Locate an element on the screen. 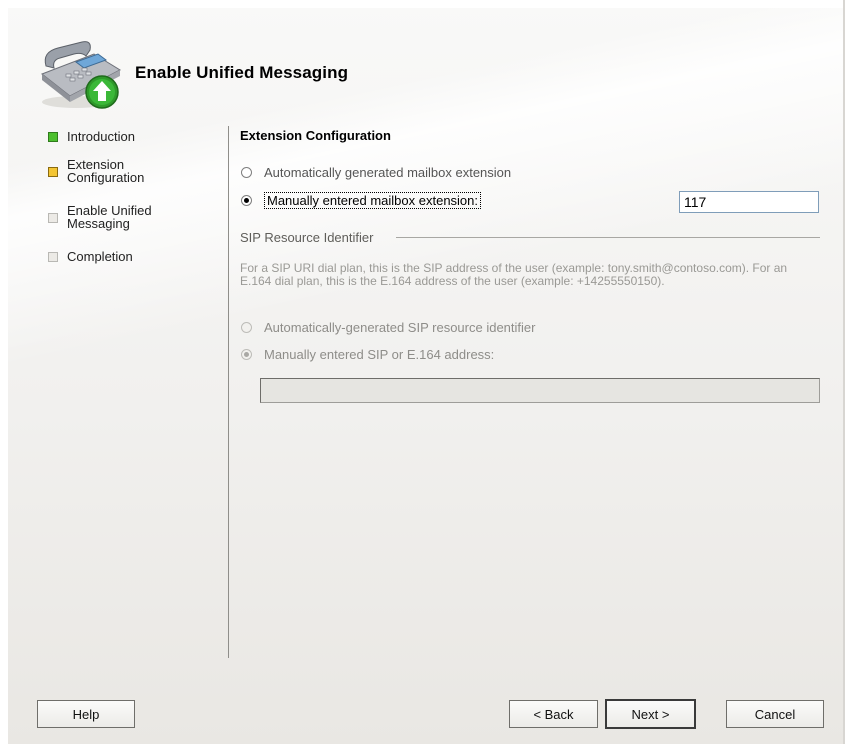 This screenshot has width=845, height=744. extension-field is located at coordinates (749, 202).